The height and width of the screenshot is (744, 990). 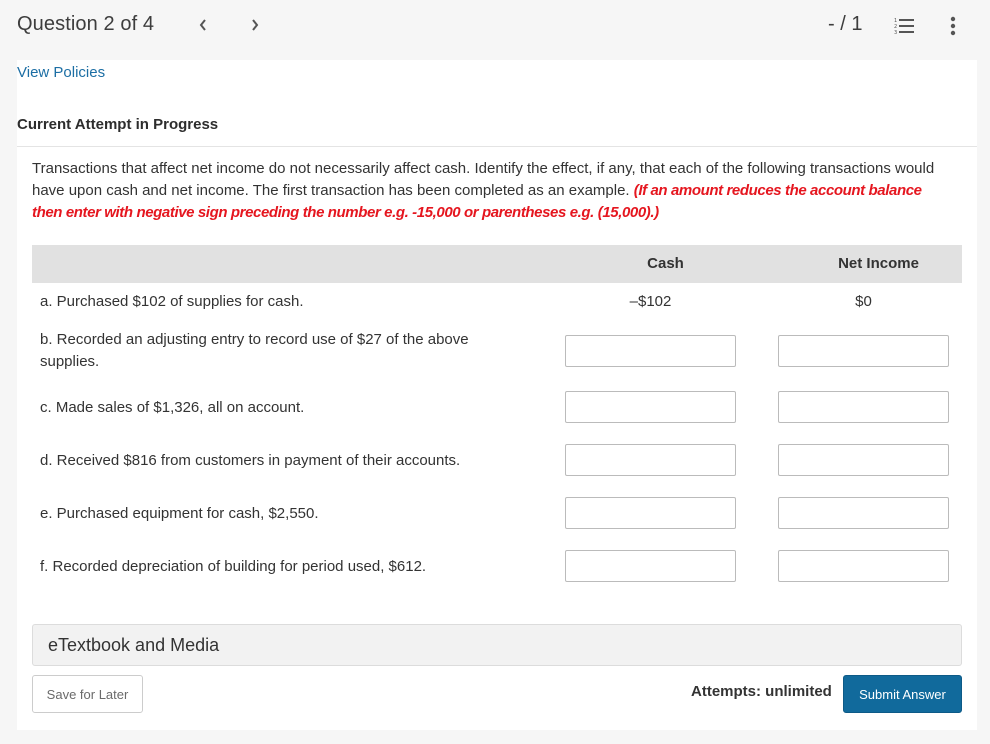 I want to click on next-question-button, so click(x=255, y=26).